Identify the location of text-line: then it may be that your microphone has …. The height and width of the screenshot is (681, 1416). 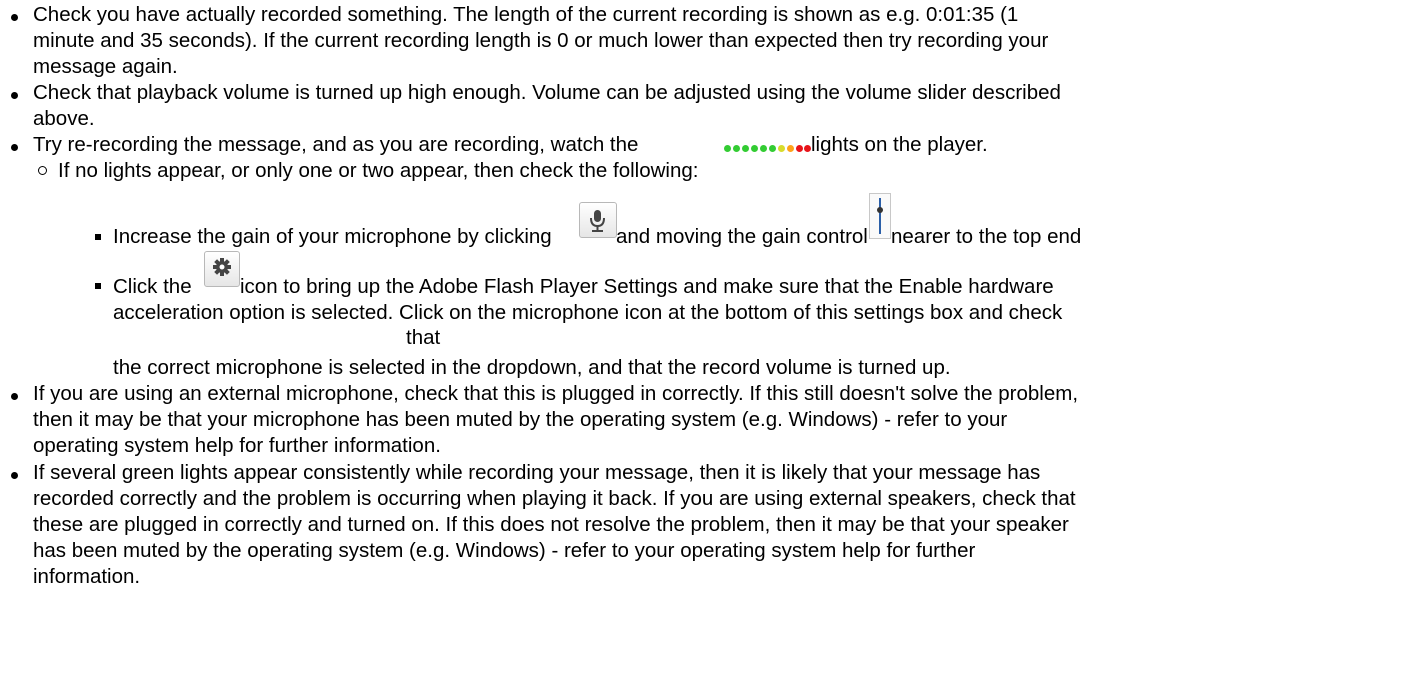
(520, 419).